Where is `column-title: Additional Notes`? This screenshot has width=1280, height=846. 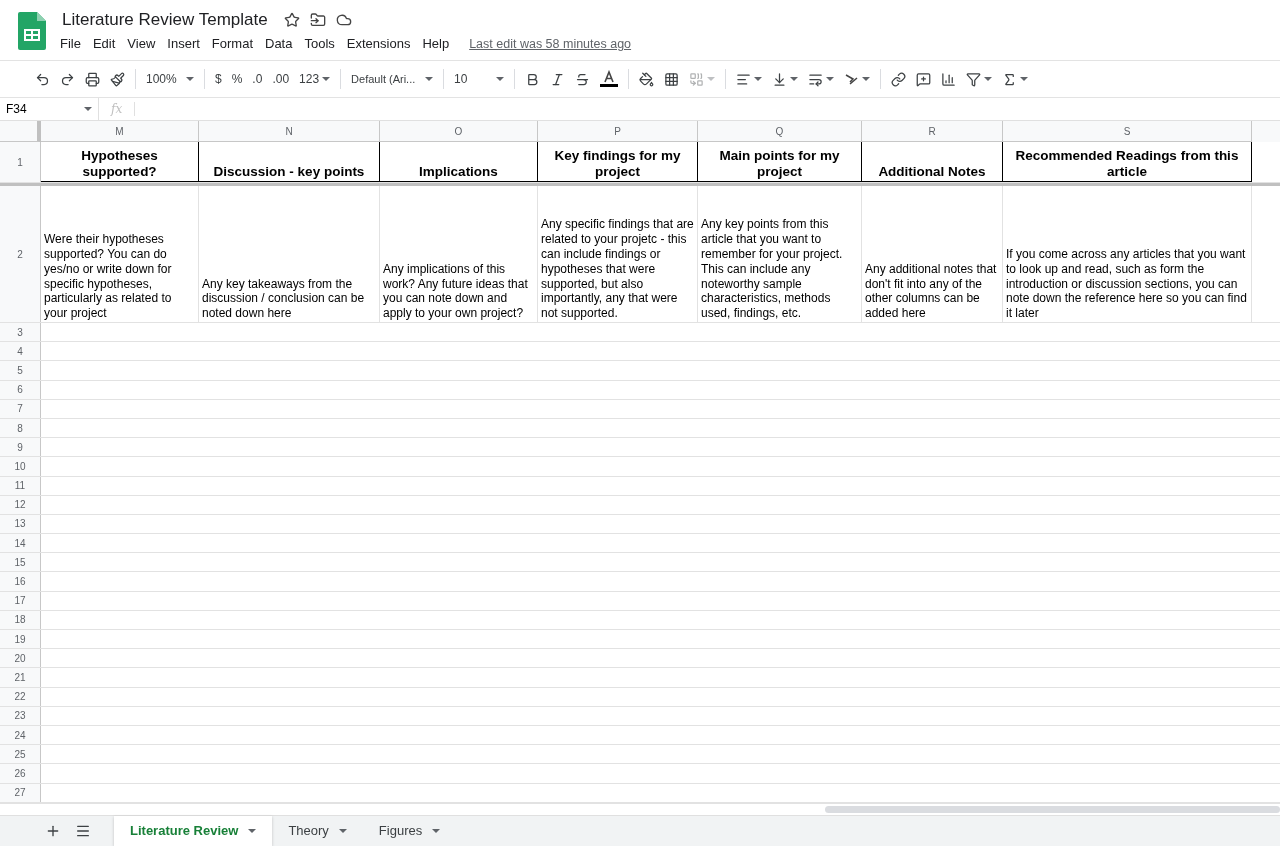
column-title: Additional Notes is located at coordinates (932, 162).